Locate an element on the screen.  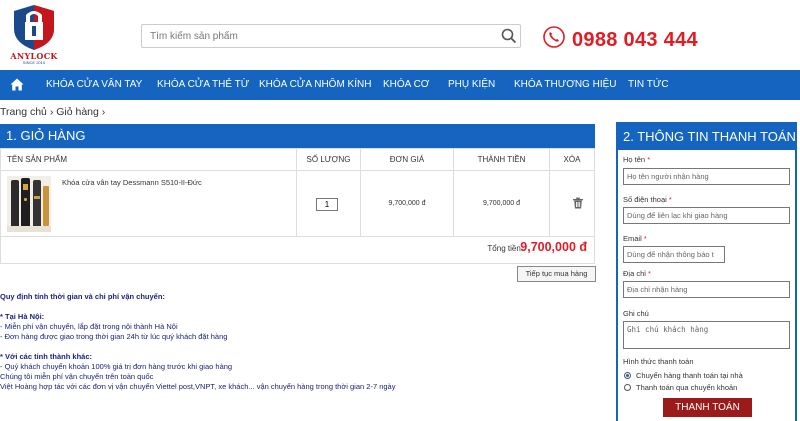
cell-remove is located at coordinates (572, 204).